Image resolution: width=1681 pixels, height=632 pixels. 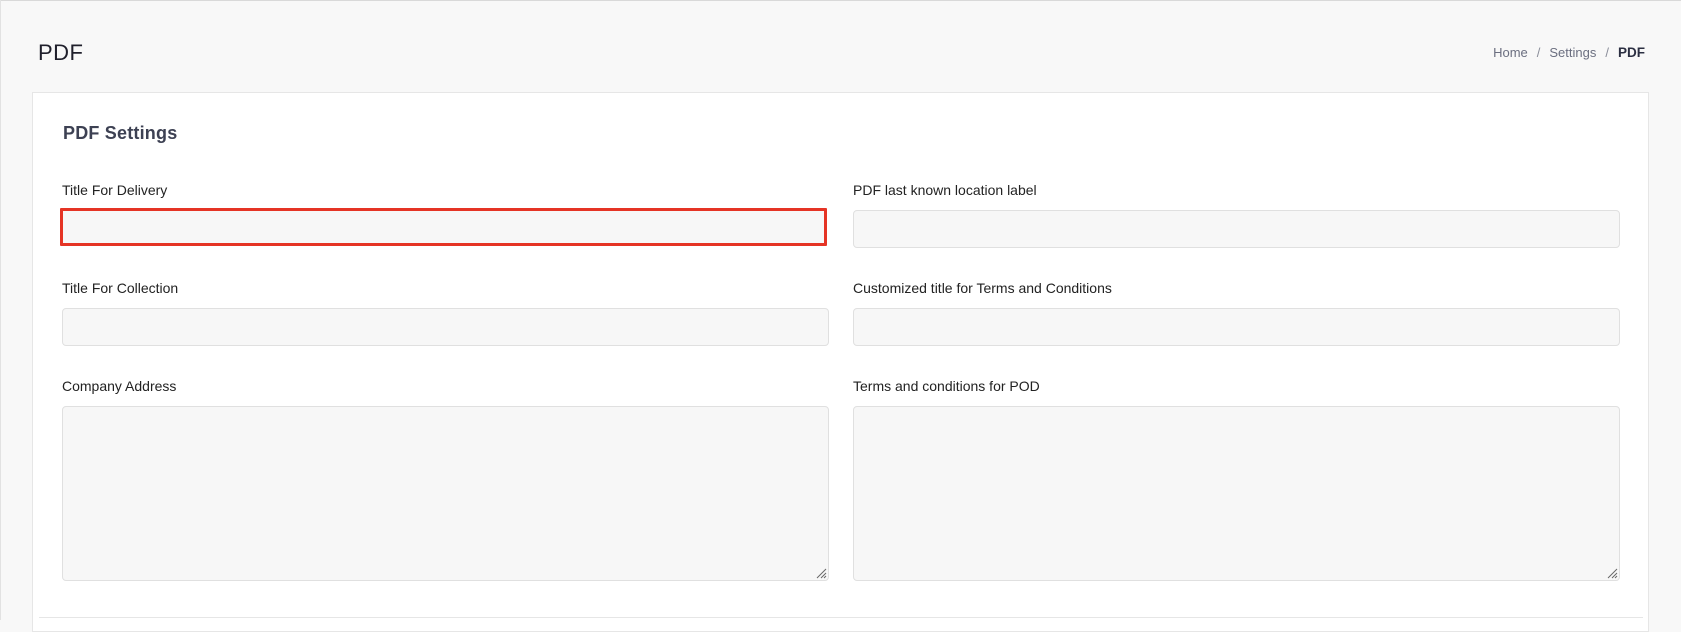 What do you see at coordinates (119, 386) in the screenshot?
I see `company-address-label: Company Address` at bounding box center [119, 386].